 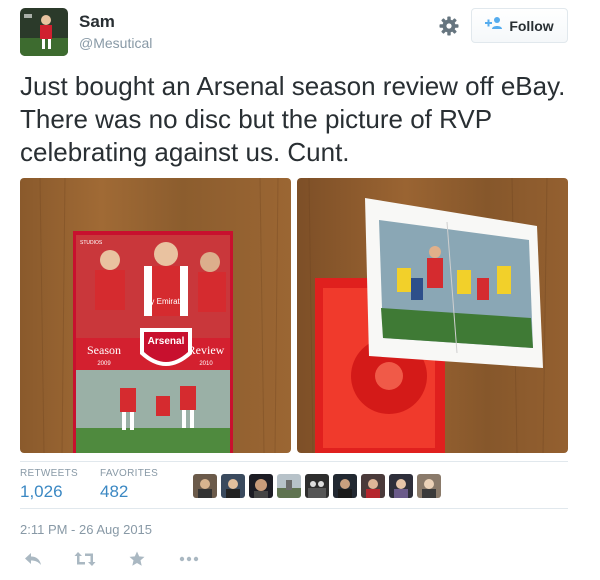 I want to click on more-icon, so click(x=189, y=559).